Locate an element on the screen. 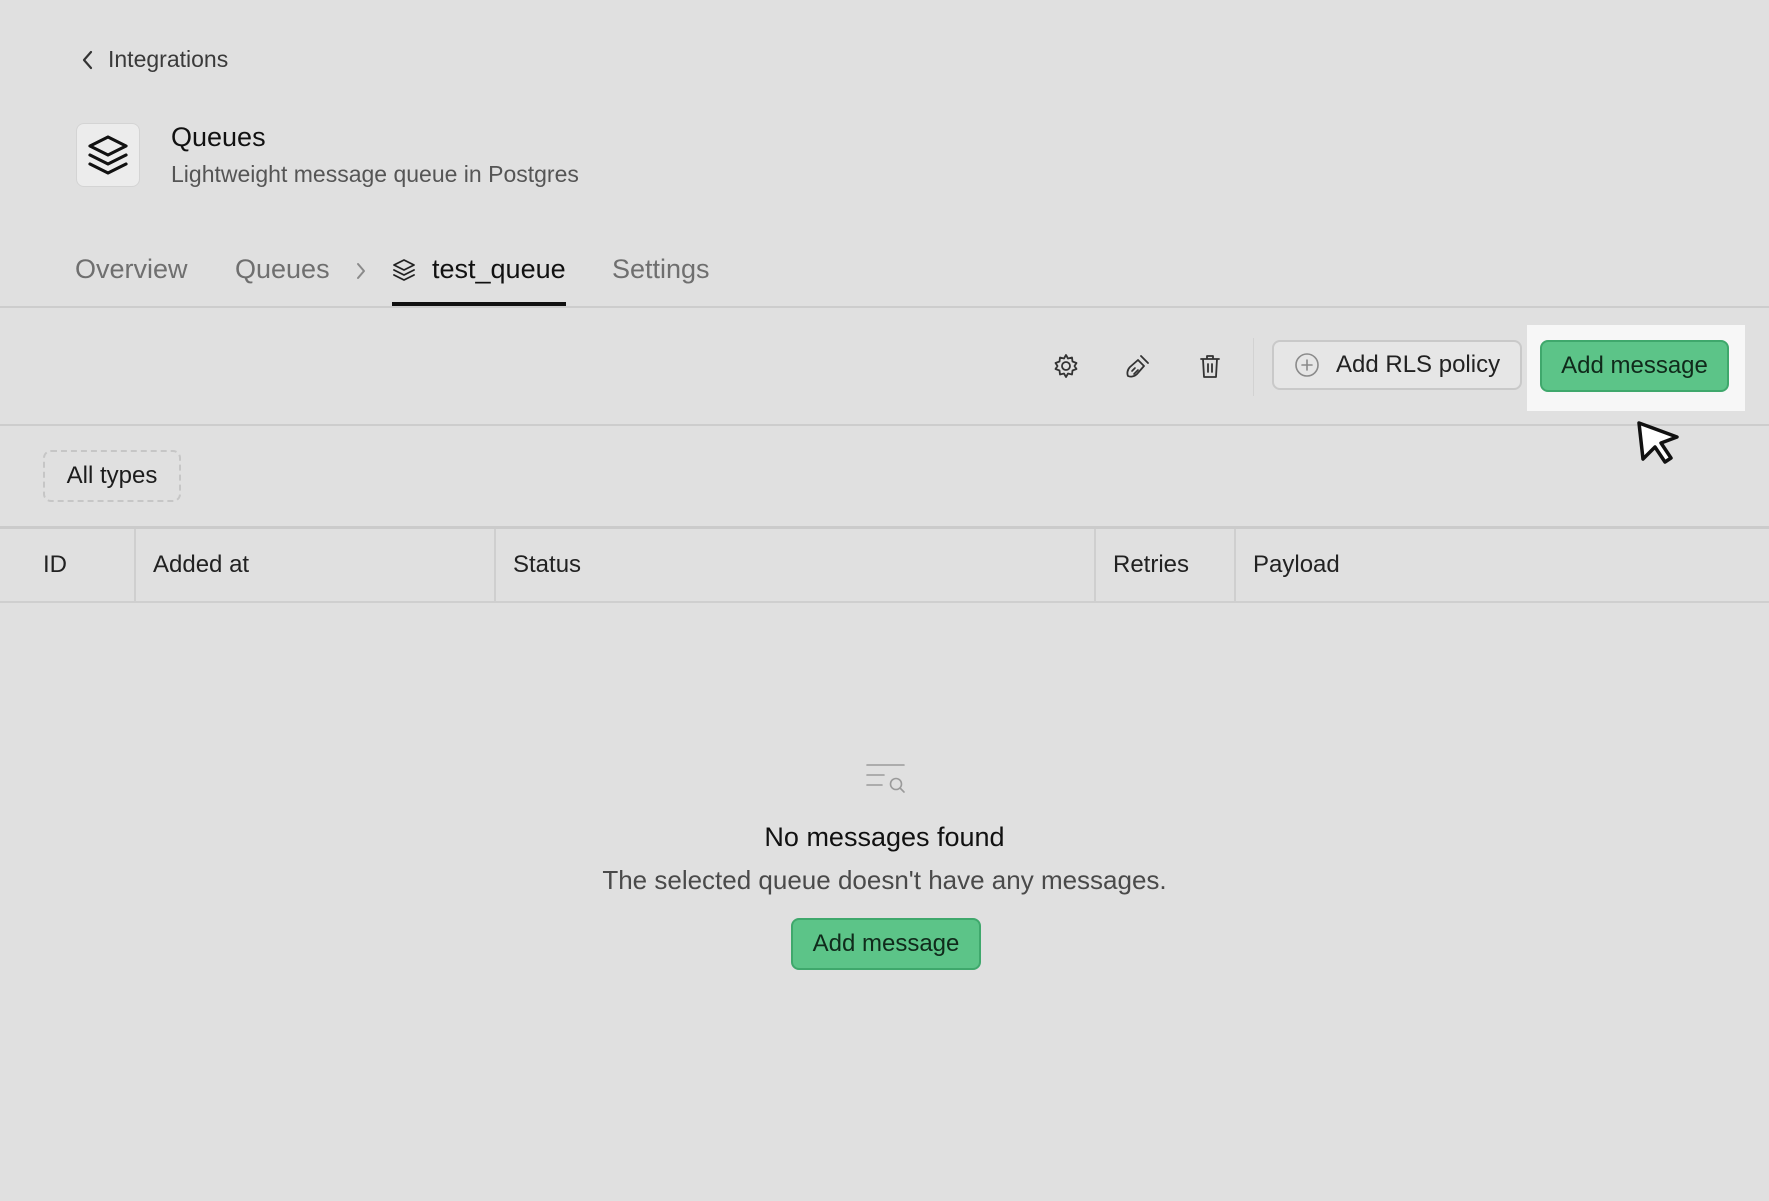 Image resolution: width=1769 pixels, height=1201 pixels. add-rls-policy-label: Add RLS policy is located at coordinates (1418, 364).